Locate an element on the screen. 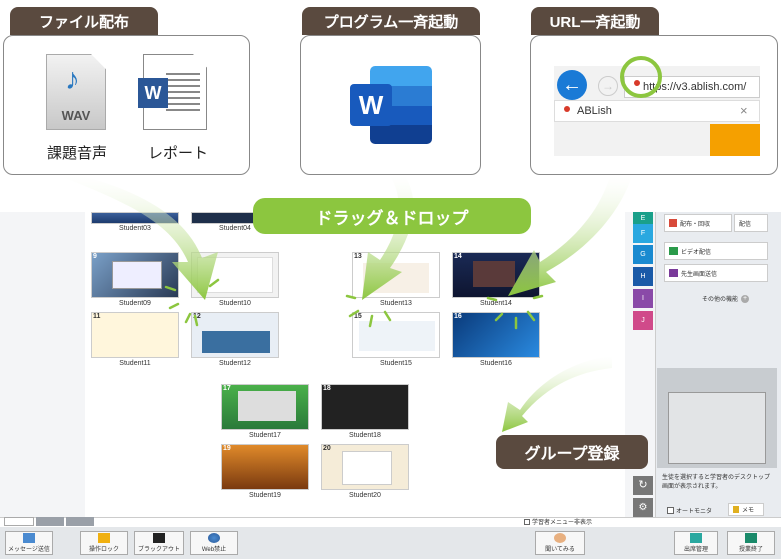 The width and height of the screenshot is (781, 559). drag-drop-label: ドラッグ＆ドロップ is located at coordinates (392, 216).